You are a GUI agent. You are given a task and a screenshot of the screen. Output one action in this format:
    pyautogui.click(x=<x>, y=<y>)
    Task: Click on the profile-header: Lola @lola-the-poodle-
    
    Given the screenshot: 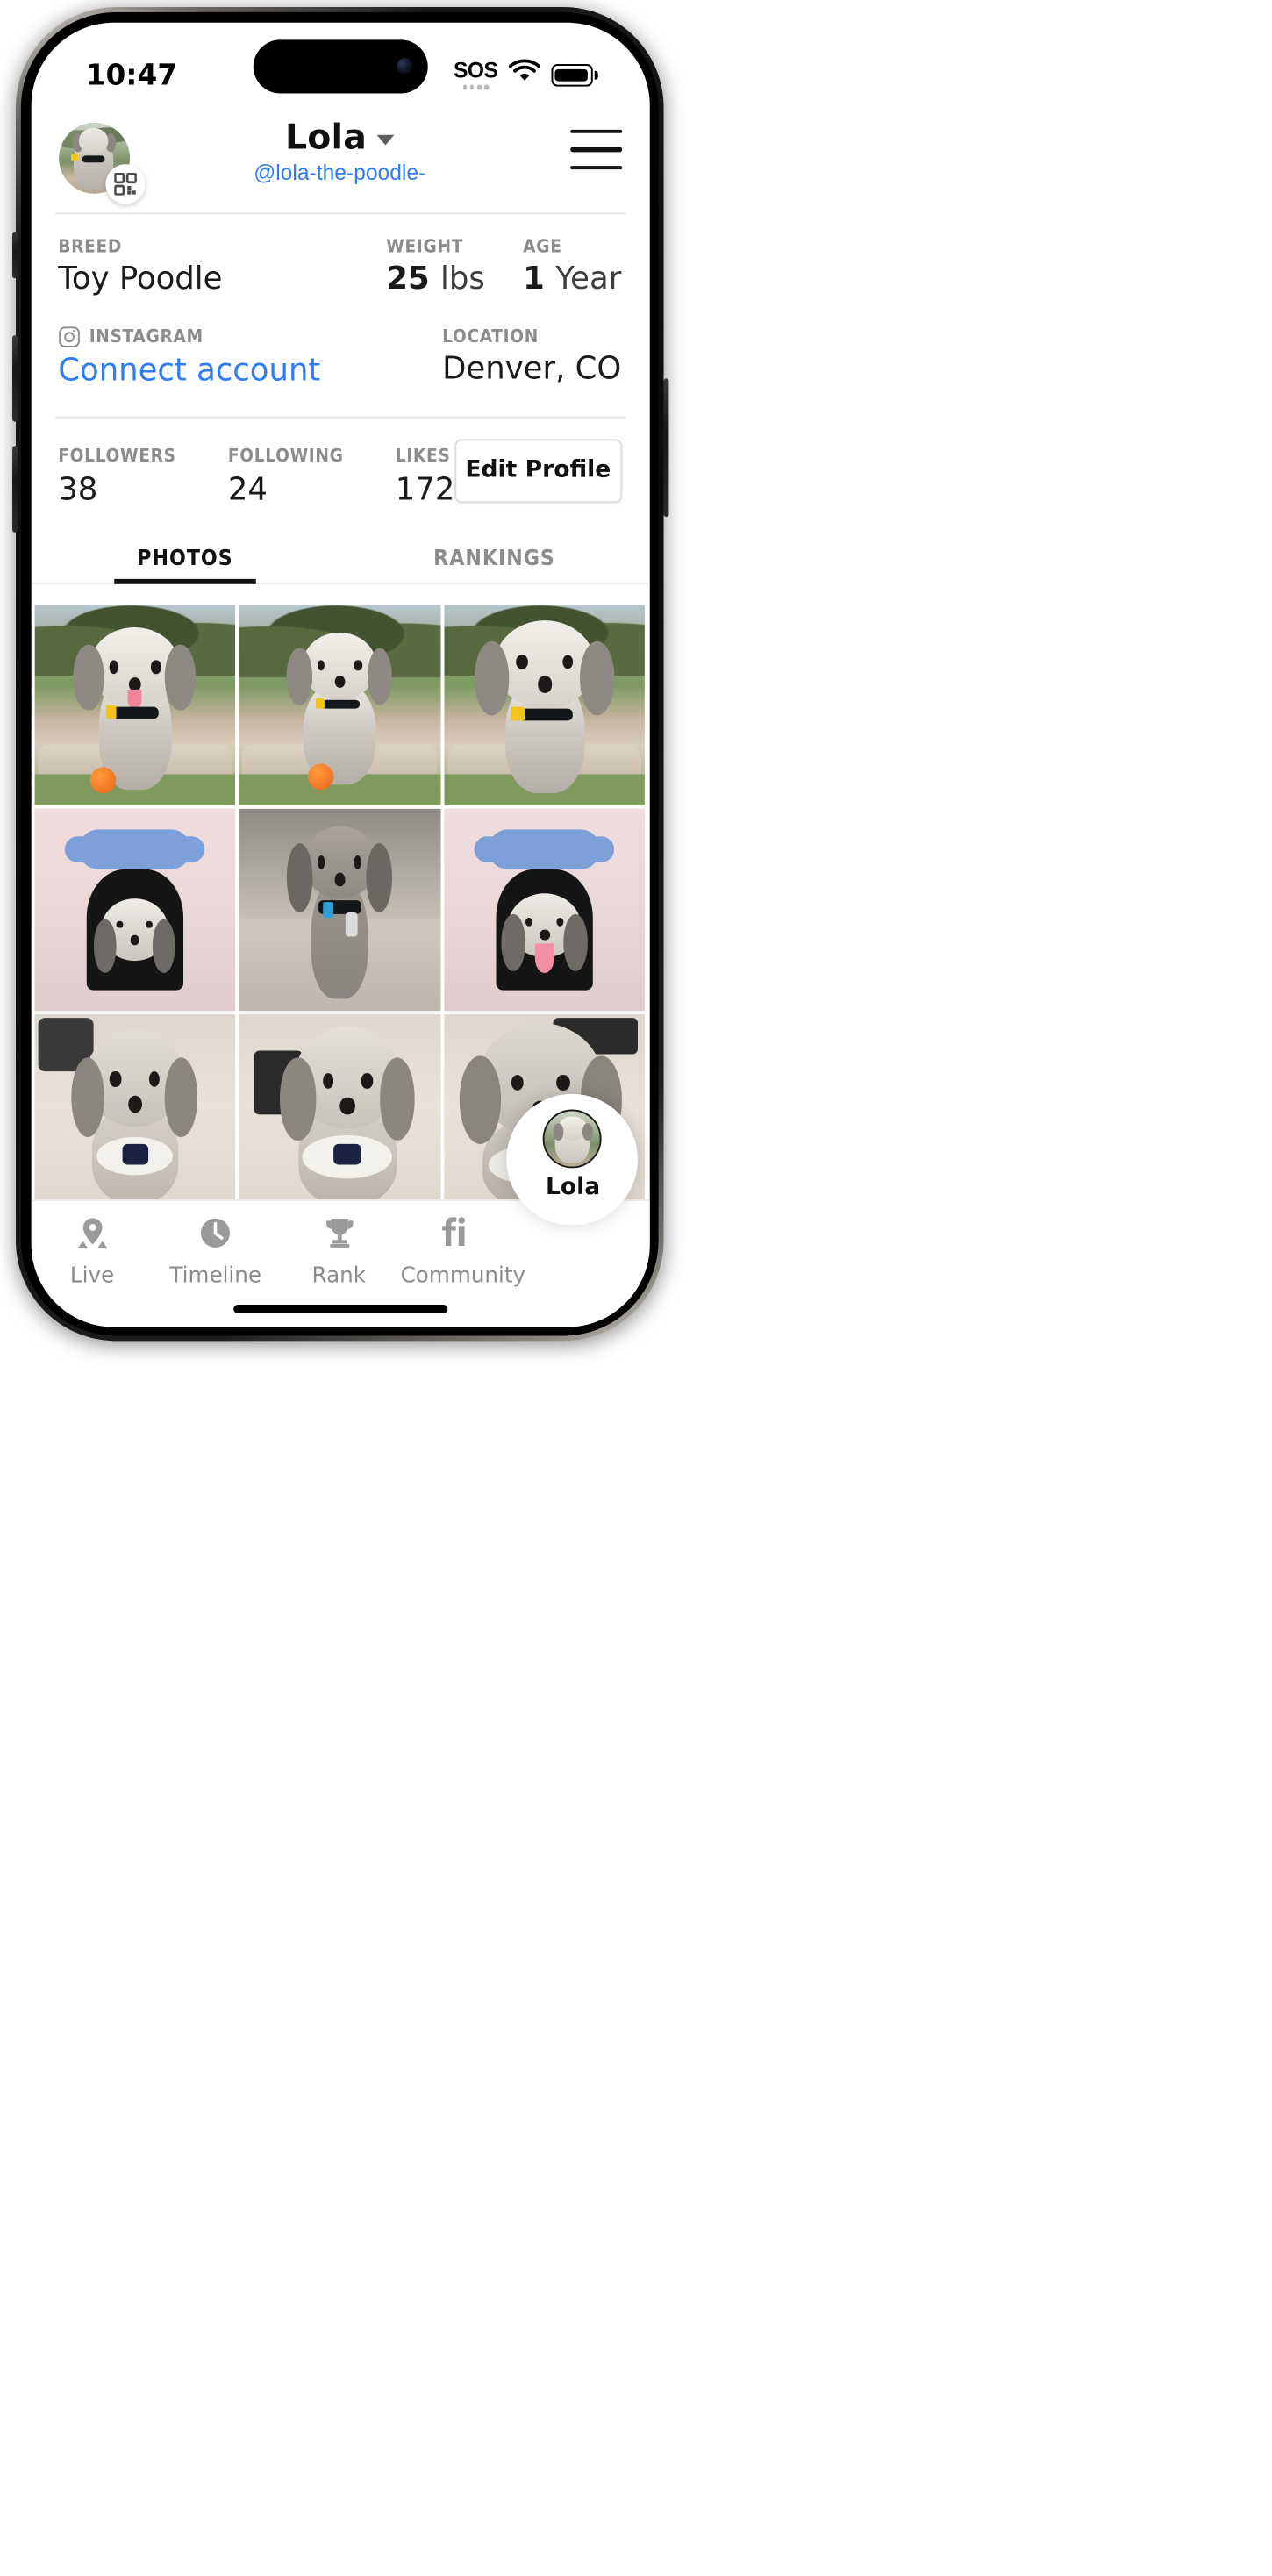 What is the action you would take?
    pyautogui.click(x=340, y=154)
    